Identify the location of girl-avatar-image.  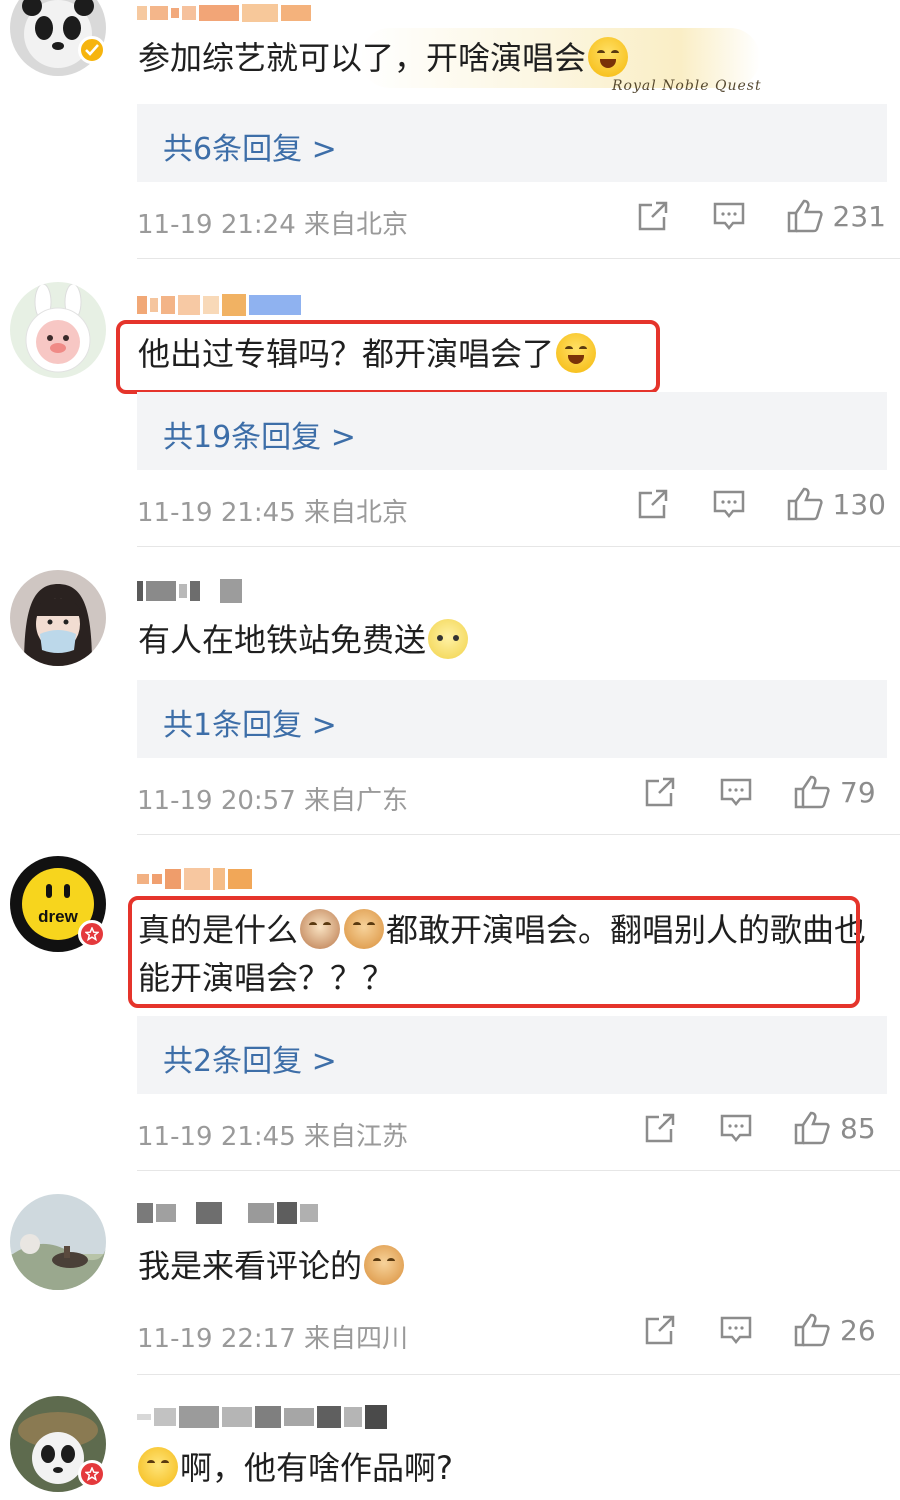
(58, 618).